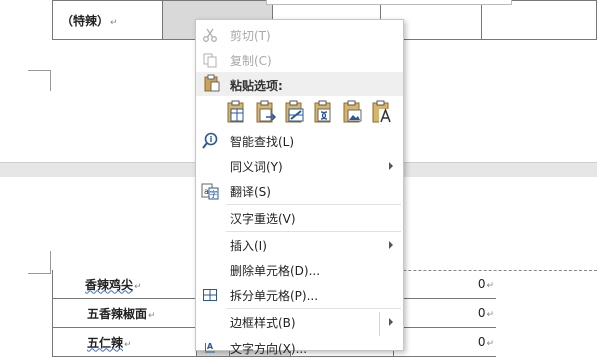 The image size is (597, 360). Describe the element at coordinates (214, 194) in the screenshot. I see `svg-text: 字` at that location.